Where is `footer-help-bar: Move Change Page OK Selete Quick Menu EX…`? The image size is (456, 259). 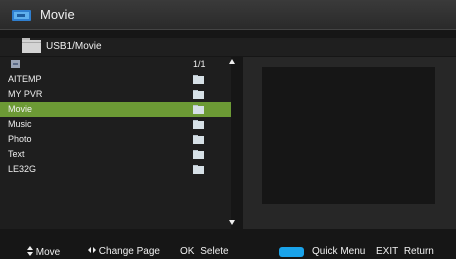 footer-help-bar: Move Change Page OK Selete Quick Menu EX… is located at coordinates (228, 251).